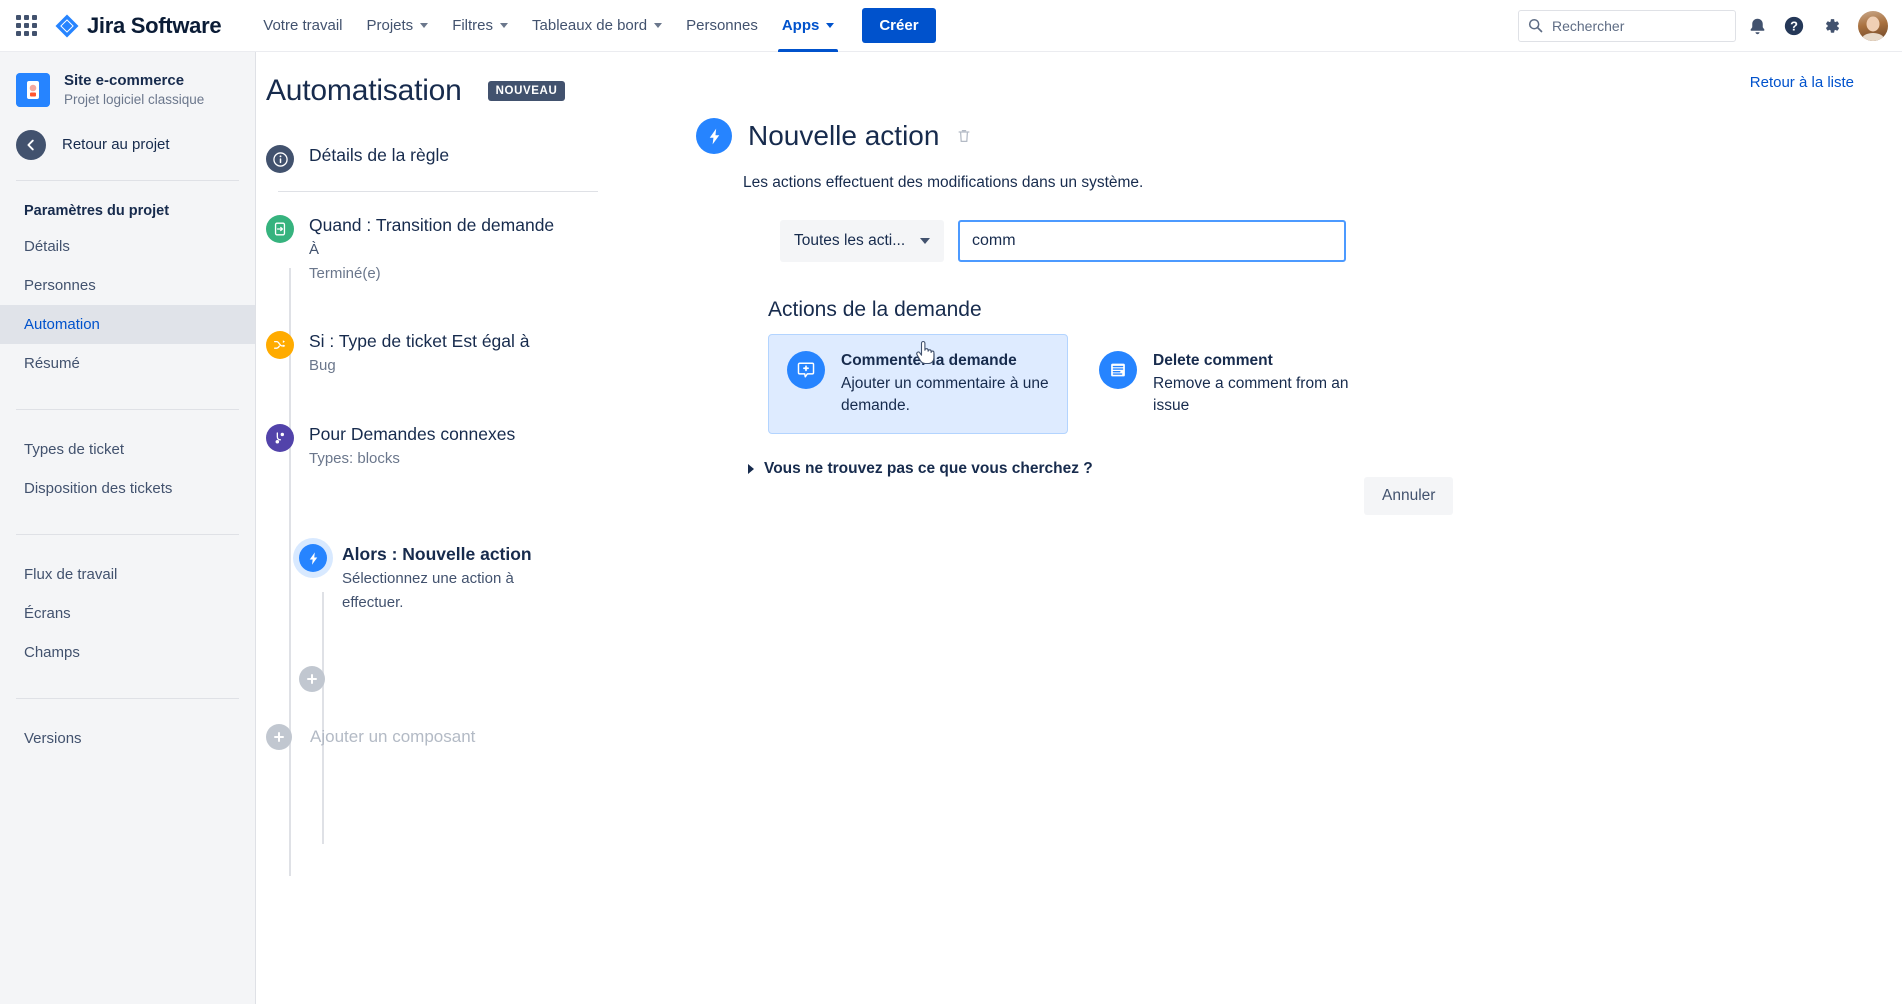 The image size is (1902, 1004). Describe the element at coordinates (280, 437) in the screenshot. I see `branch-icon` at that location.